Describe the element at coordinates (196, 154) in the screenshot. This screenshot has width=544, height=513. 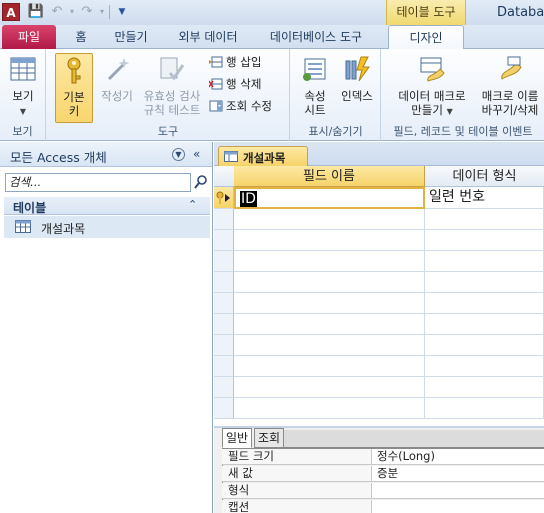
I see `nav-pane-collapse-icon: «` at that location.